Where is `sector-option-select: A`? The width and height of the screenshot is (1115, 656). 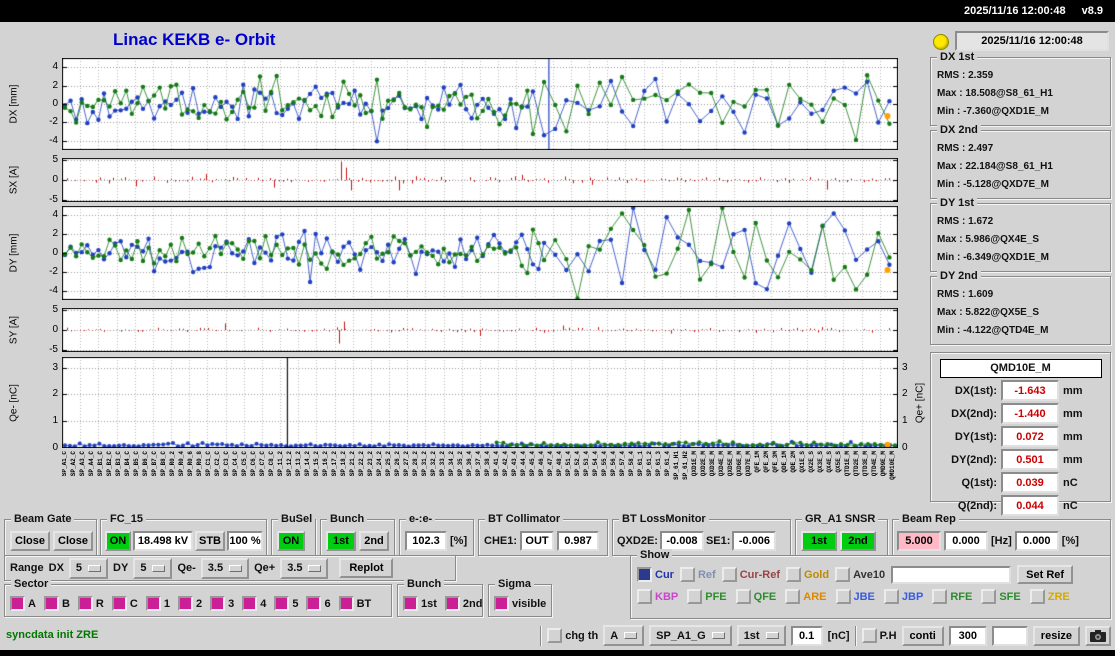 sector-option-select: A is located at coordinates (624, 635).